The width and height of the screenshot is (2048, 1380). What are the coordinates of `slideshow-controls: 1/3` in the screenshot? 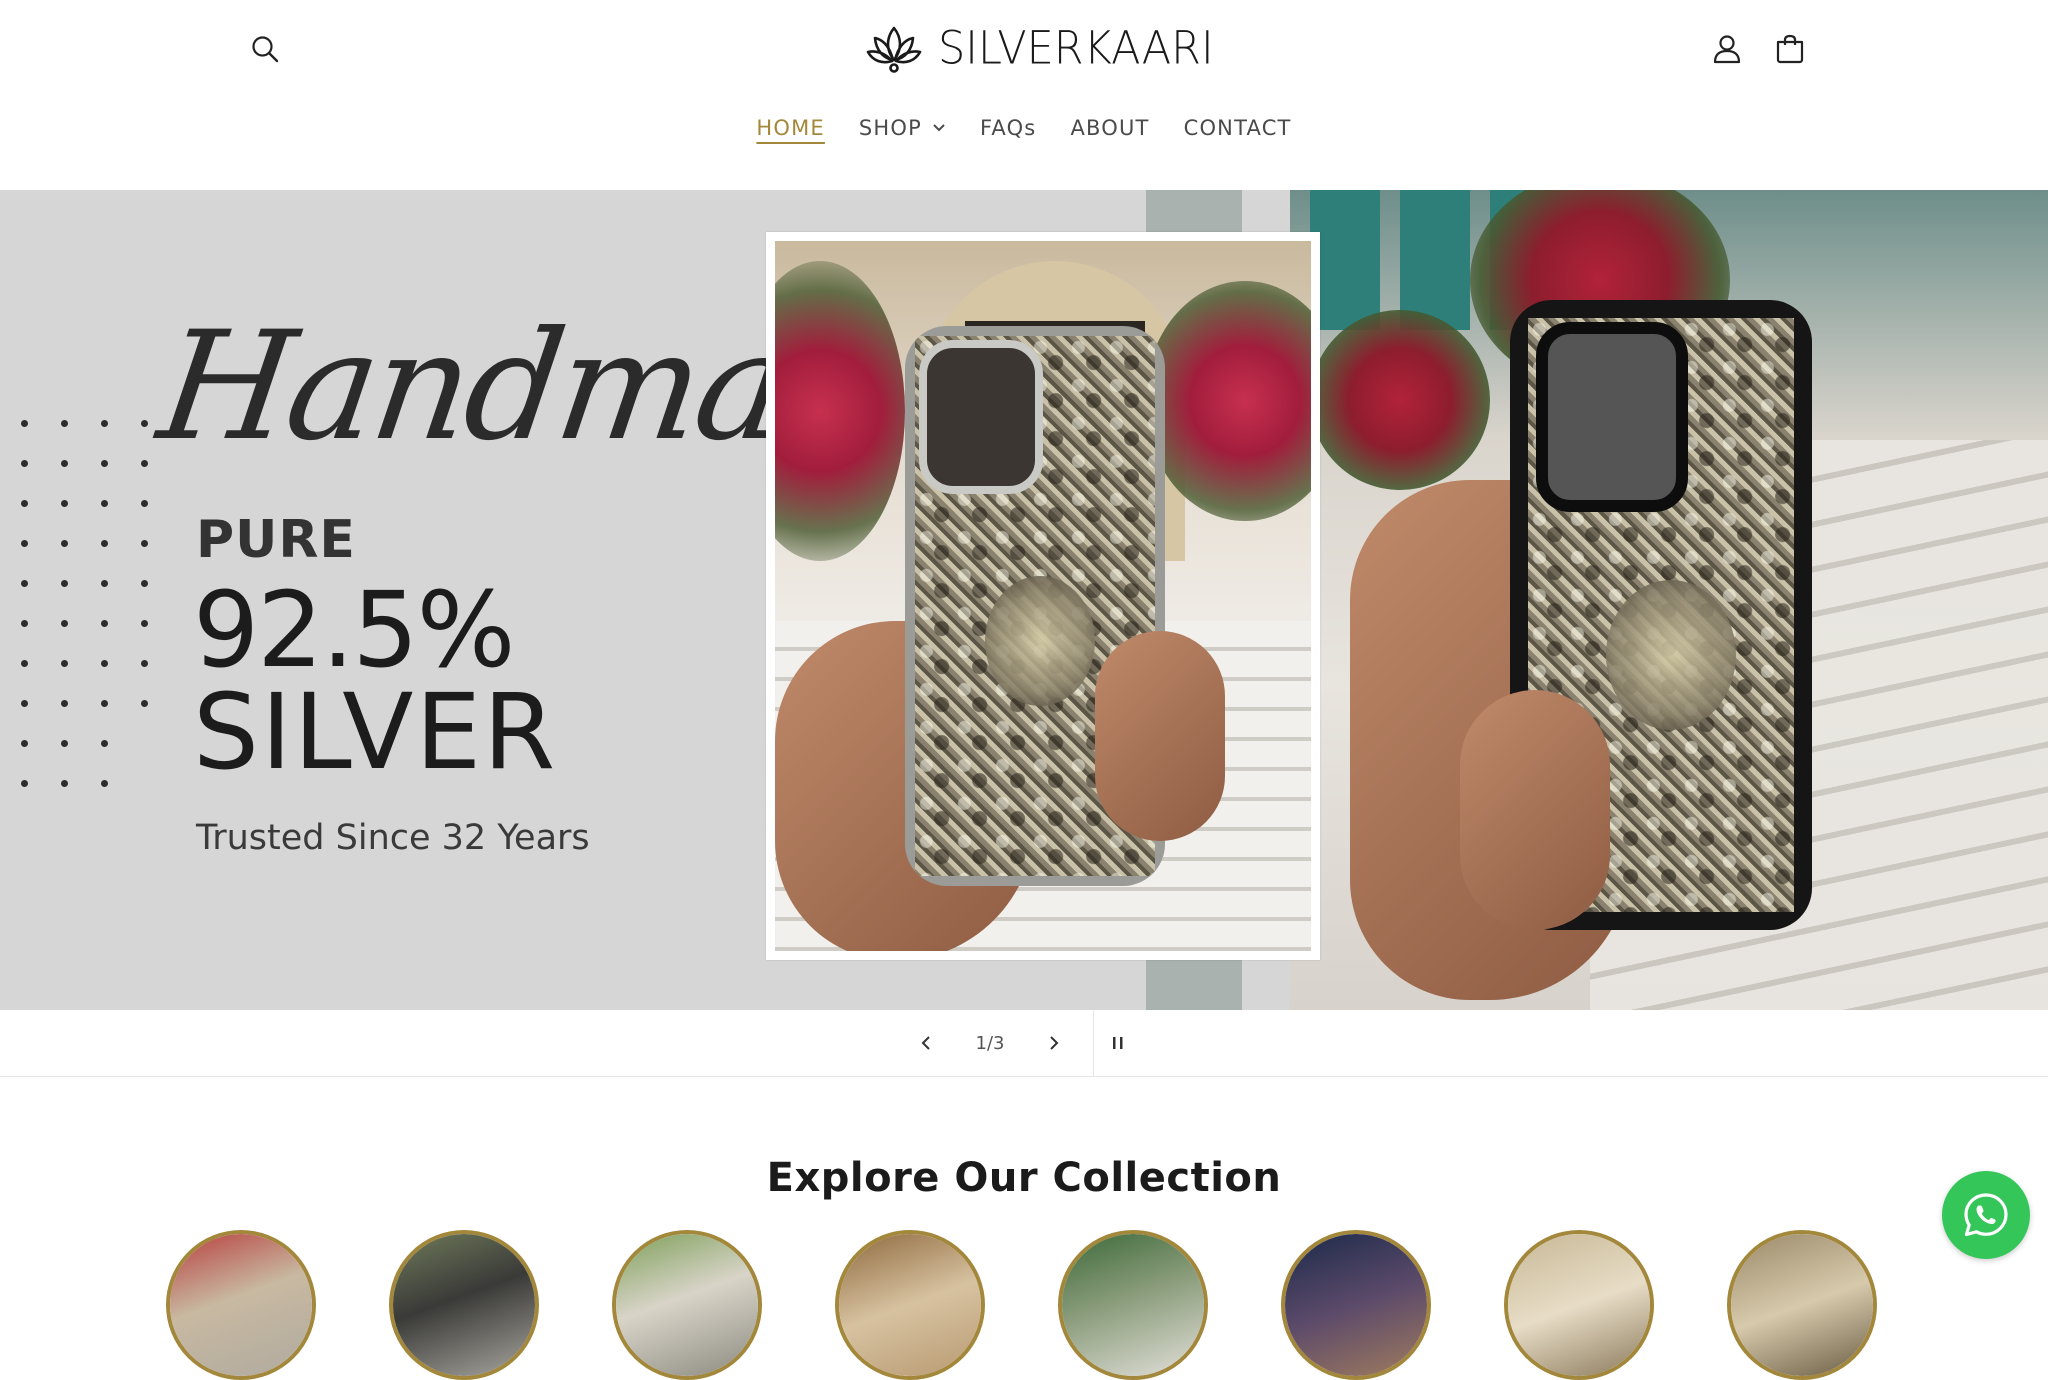 It's located at (1024, 1043).